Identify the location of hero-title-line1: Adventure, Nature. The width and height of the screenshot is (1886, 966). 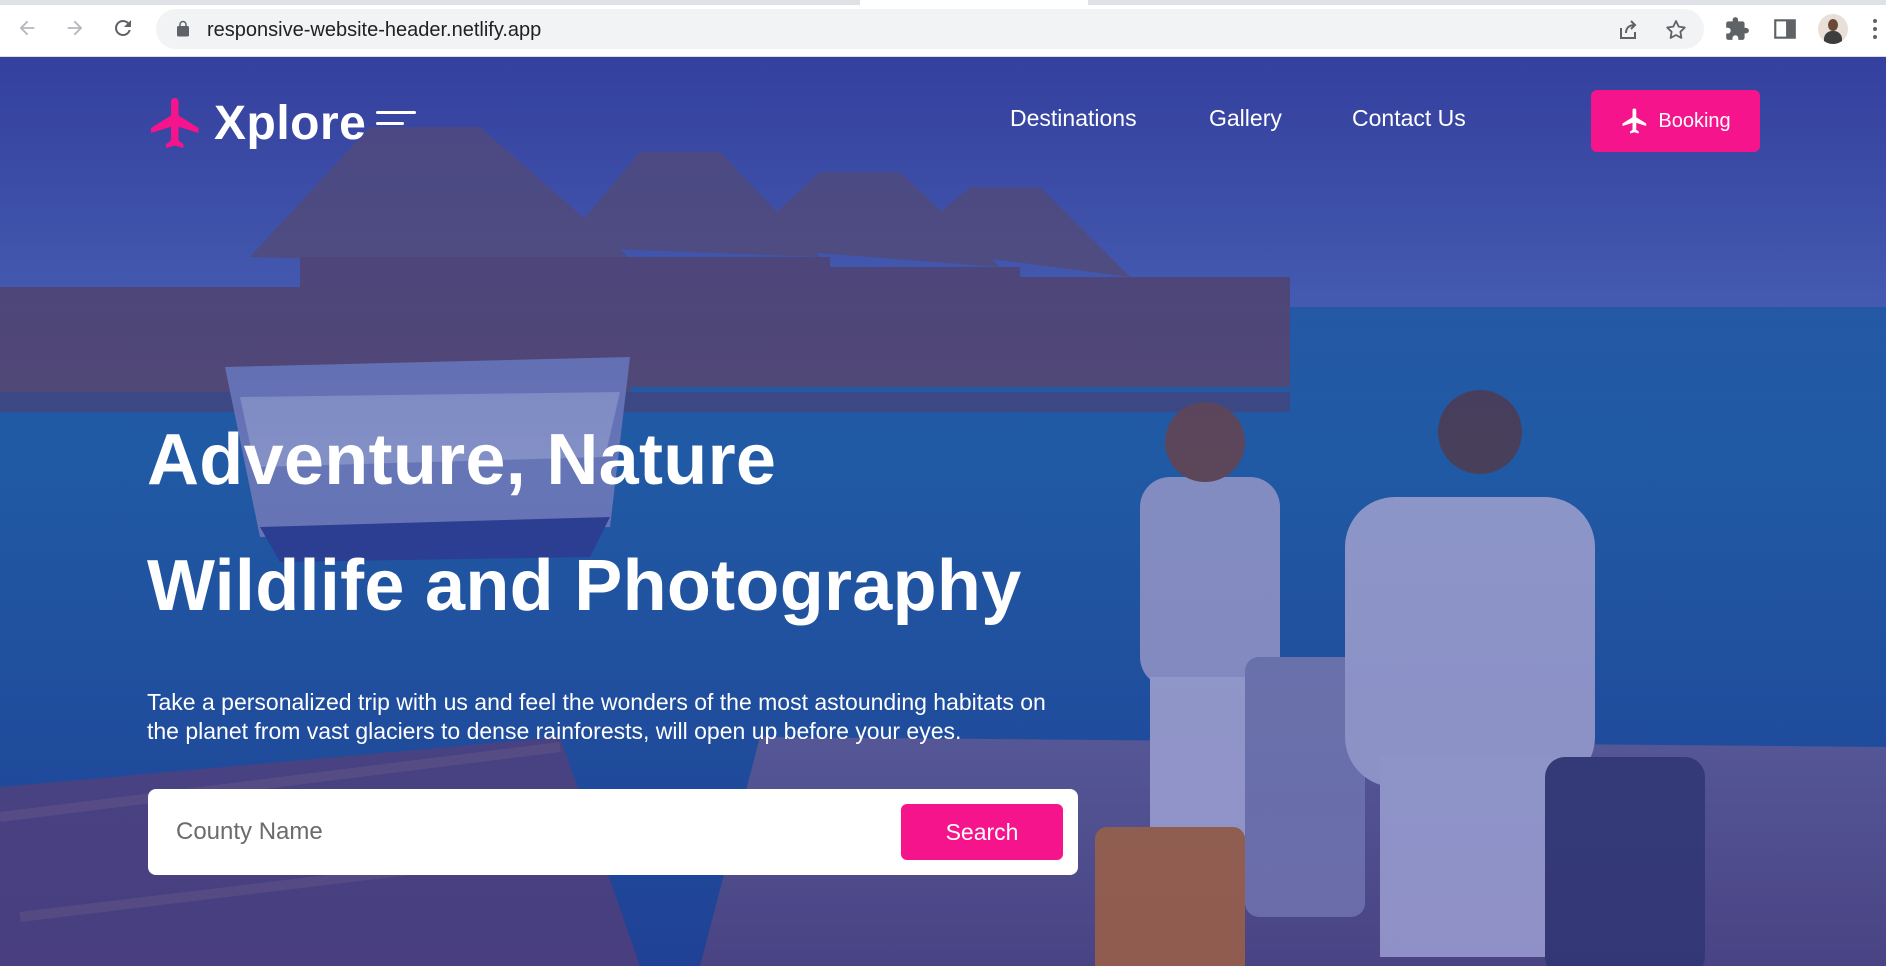
(462, 460).